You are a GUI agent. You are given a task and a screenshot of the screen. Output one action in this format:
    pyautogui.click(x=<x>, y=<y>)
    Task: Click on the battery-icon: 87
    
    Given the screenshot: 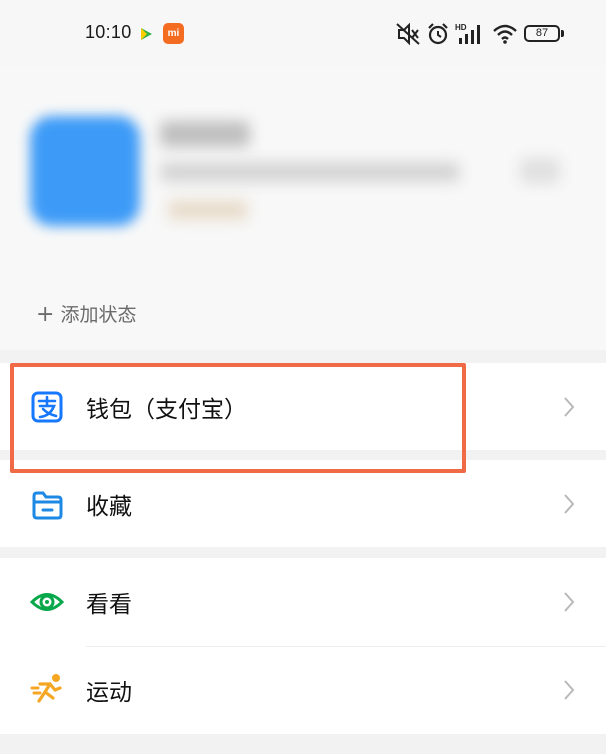 What is the action you would take?
    pyautogui.click(x=542, y=33)
    